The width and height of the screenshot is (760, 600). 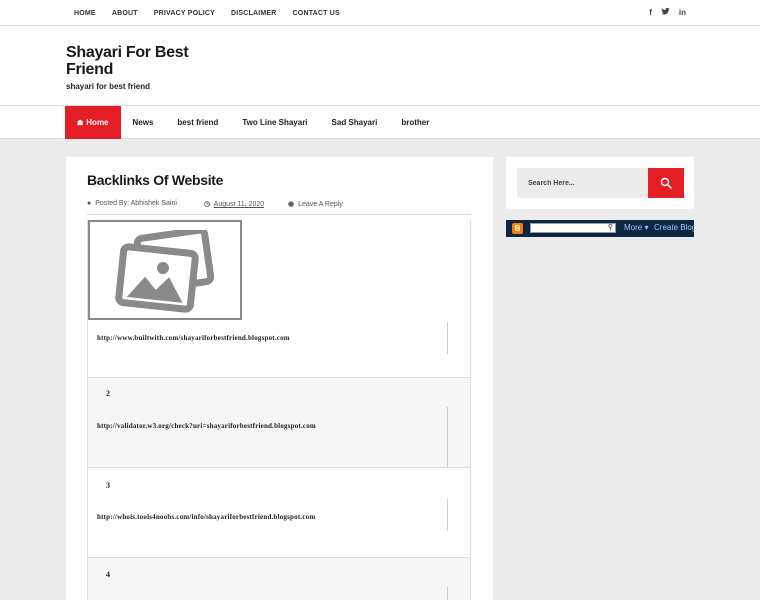 I want to click on blogger-navbar: B ⚲ More ▾ Create Blog, so click(x=600, y=228).